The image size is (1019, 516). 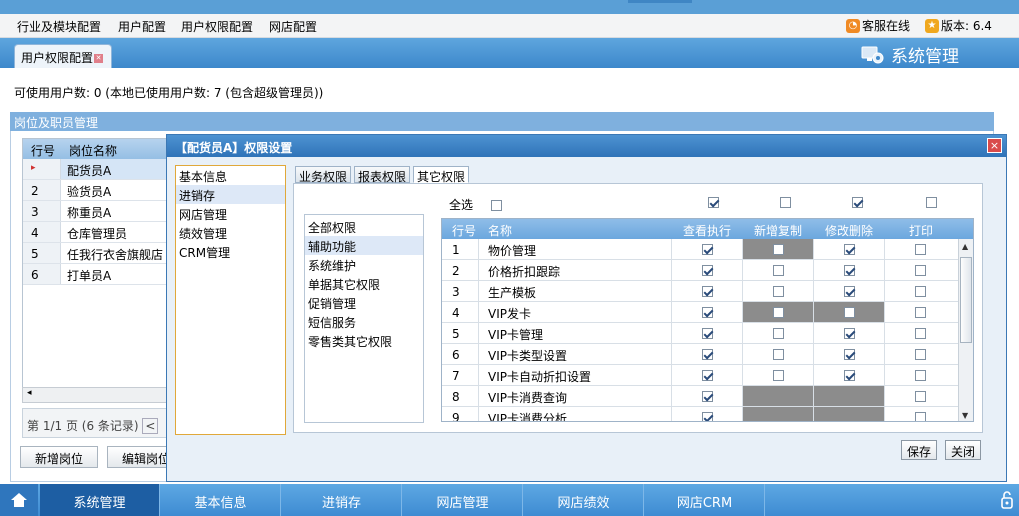 What do you see at coordinates (95, 395) in the screenshot?
I see `post-grid-hscrollbar: ◂` at bounding box center [95, 395].